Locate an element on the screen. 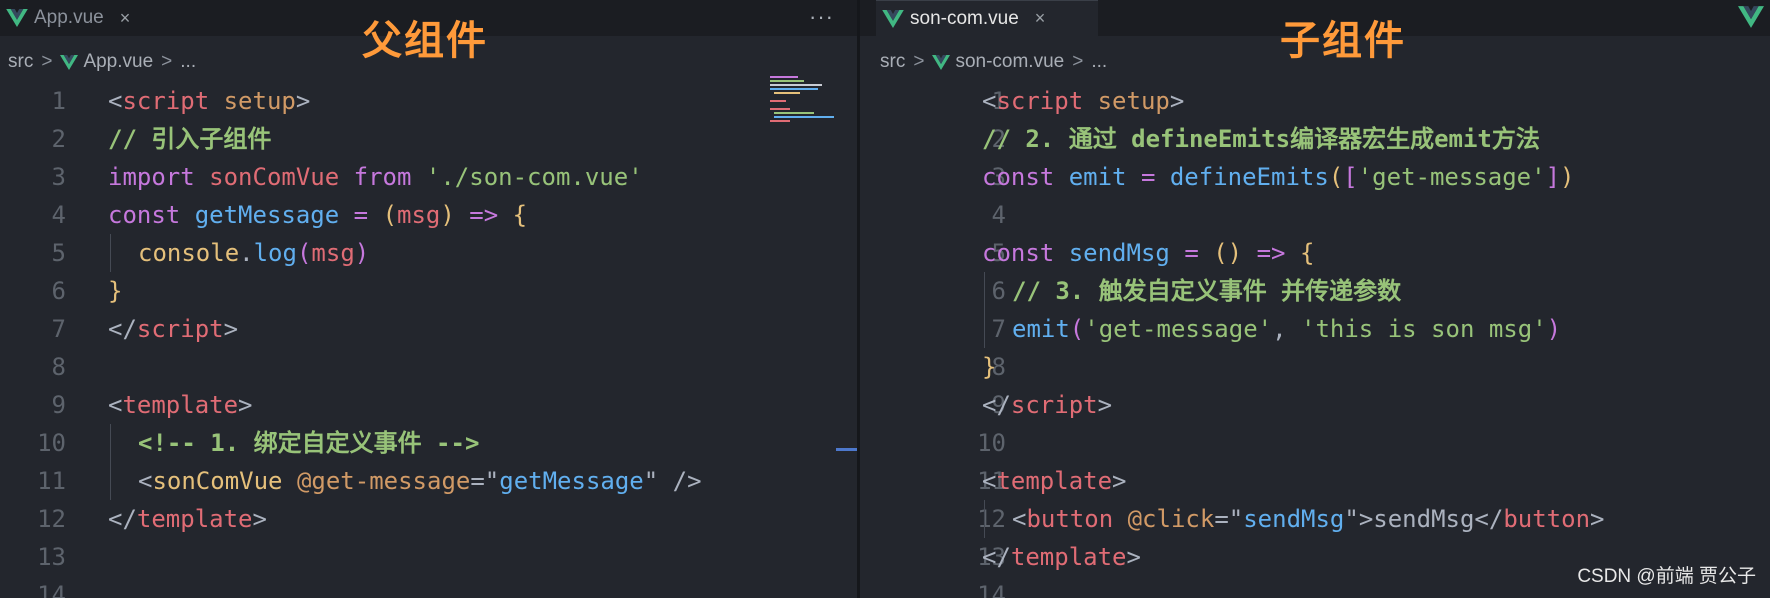 The image size is (1770, 598). code-token: } is located at coordinates (115, 291).